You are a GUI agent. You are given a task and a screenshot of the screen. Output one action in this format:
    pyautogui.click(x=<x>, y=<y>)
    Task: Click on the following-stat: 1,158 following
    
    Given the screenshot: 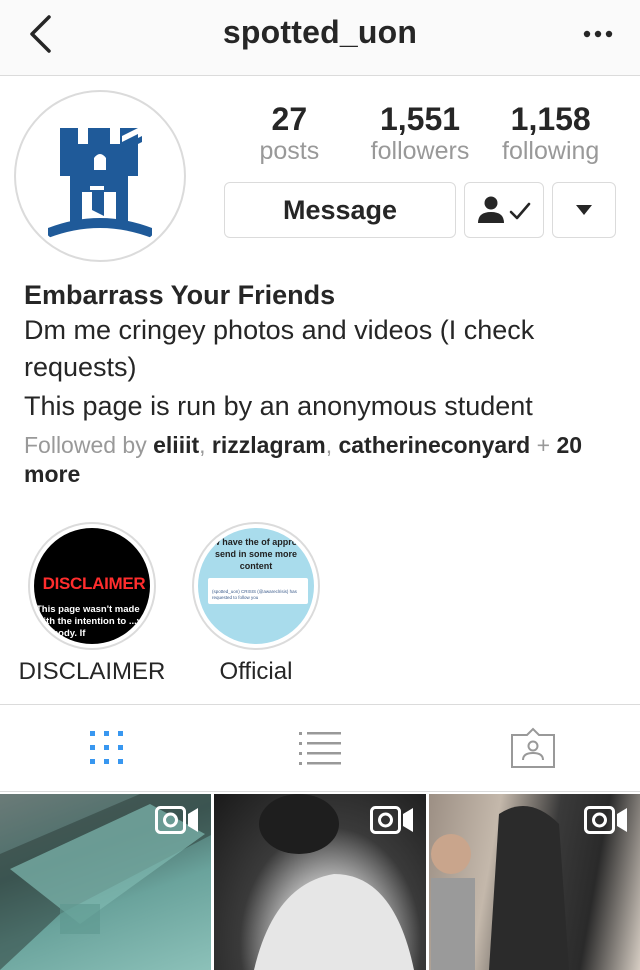 What is the action you would take?
    pyautogui.click(x=550, y=132)
    